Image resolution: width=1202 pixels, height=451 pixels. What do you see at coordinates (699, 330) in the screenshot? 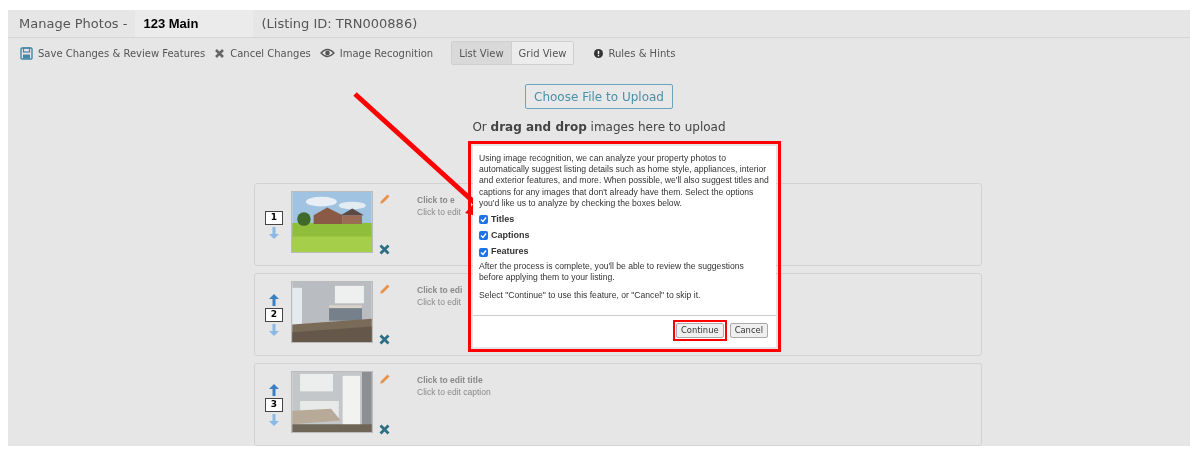
I see `dialog-button: Continue` at bounding box center [699, 330].